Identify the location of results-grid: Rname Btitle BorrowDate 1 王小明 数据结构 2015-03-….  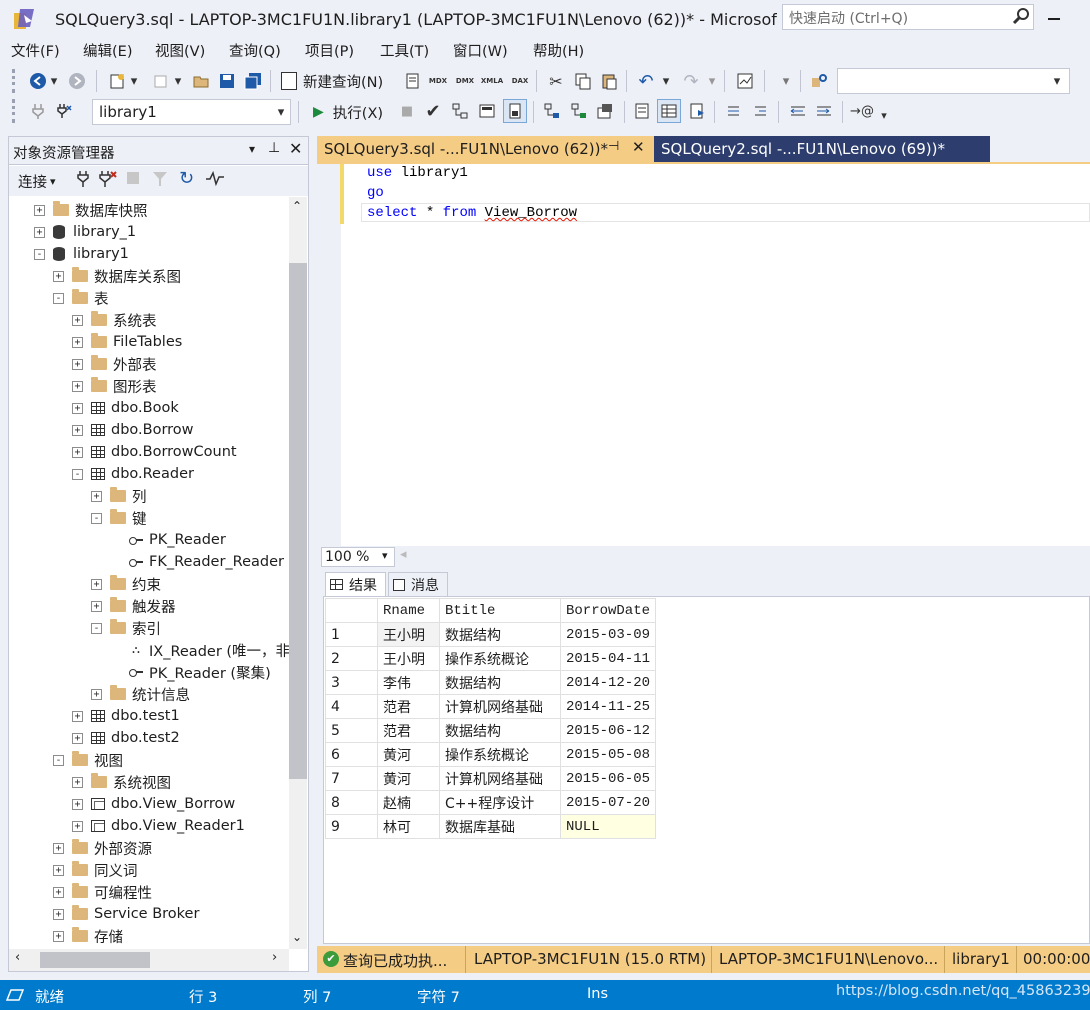
(491, 718).